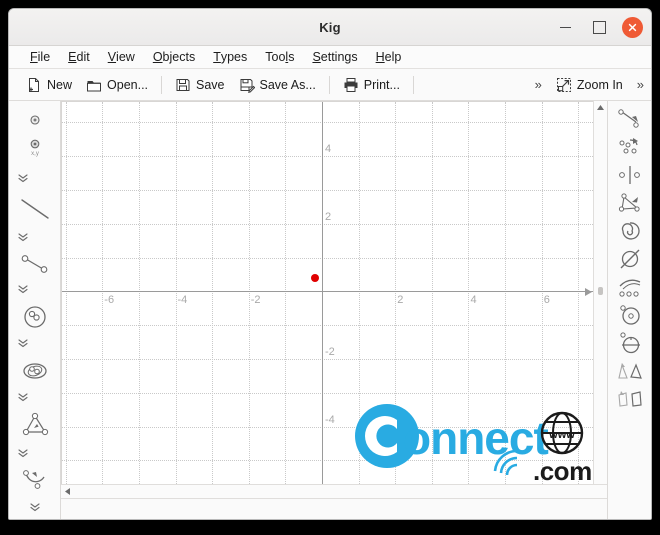  Describe the element at coordinates (40, 57) in the screenshot. I see `menu-file: File` at that location.